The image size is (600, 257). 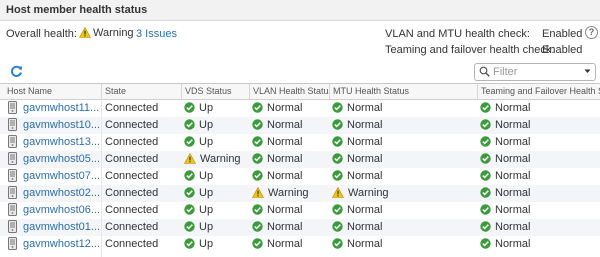 I want to click on overall-health-status: Warning, so click(x=106, y=32).